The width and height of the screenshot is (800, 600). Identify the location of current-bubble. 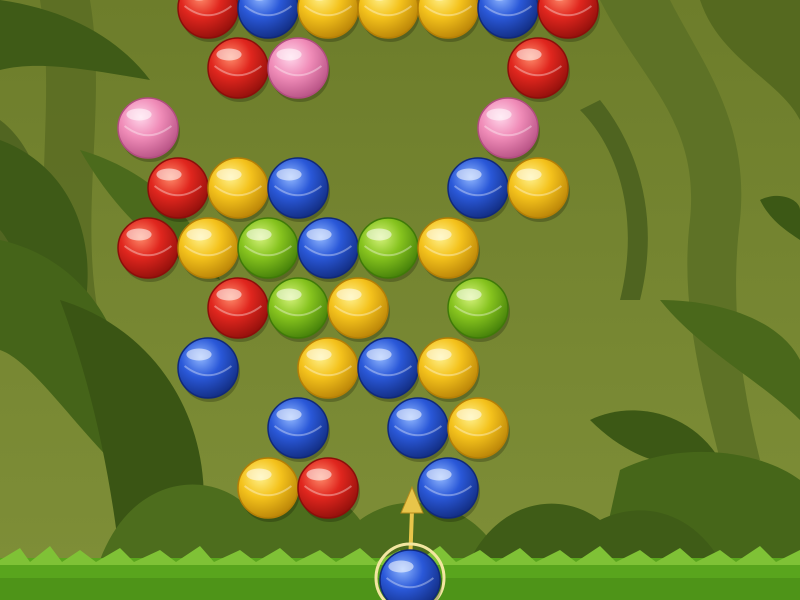
(410, 574).